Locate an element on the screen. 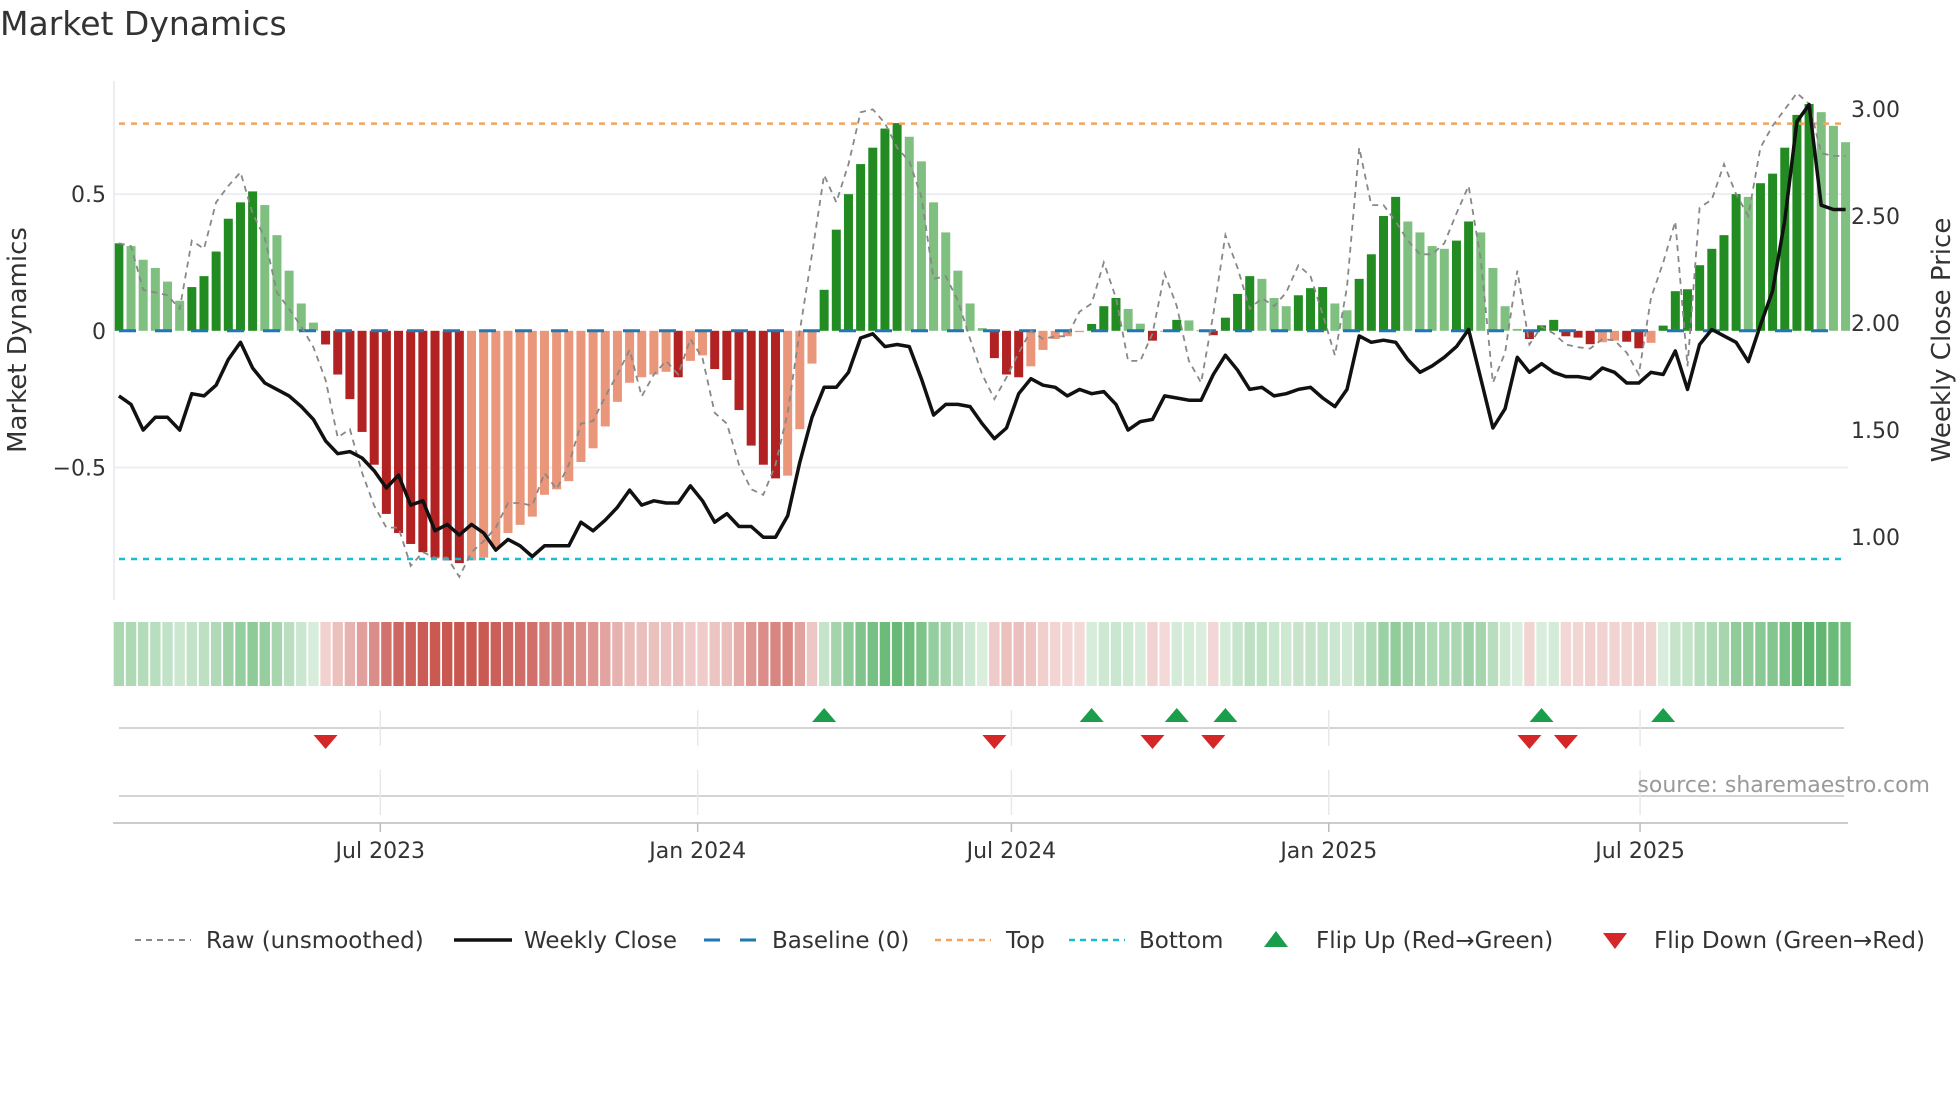 The width and height of the screenshot is (1960, 1102). legend-item-top: Top is located at coordinates (990, 941).